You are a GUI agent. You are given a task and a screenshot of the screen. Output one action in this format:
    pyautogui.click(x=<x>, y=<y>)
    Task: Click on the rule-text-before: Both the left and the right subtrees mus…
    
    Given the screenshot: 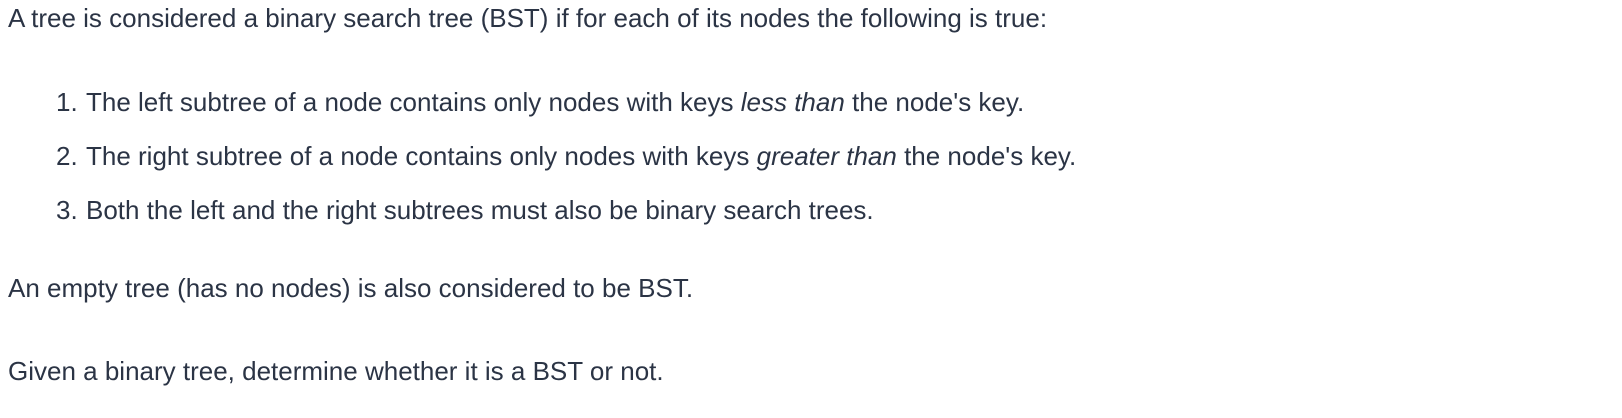 What is the action you would take?
    pyautogui.click(x=480, y=210)
    